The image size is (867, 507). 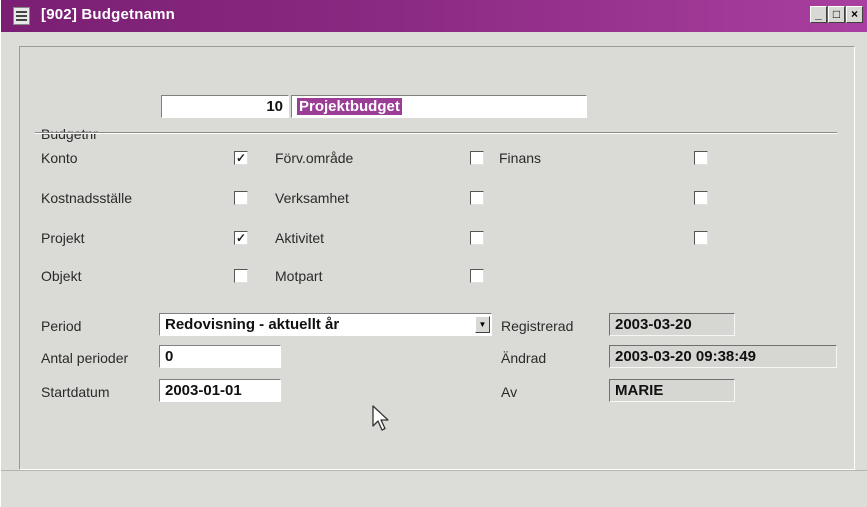 What do you see at coordinates (220, 356) in the screenshot?
I see `antal-perioder-input: 0` at bounding box center [220, 356].